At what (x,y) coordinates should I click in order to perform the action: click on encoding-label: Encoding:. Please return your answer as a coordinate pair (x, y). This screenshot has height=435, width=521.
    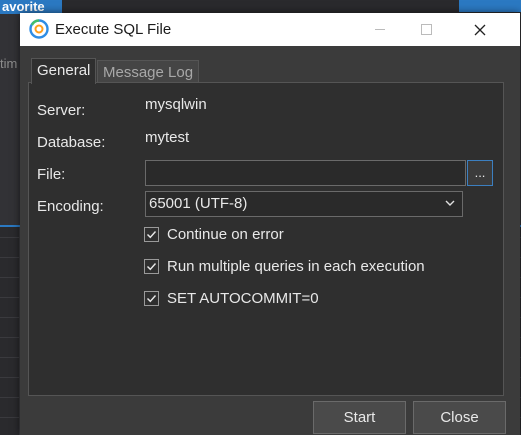
    Looking at the image, I should click on (70, 206).